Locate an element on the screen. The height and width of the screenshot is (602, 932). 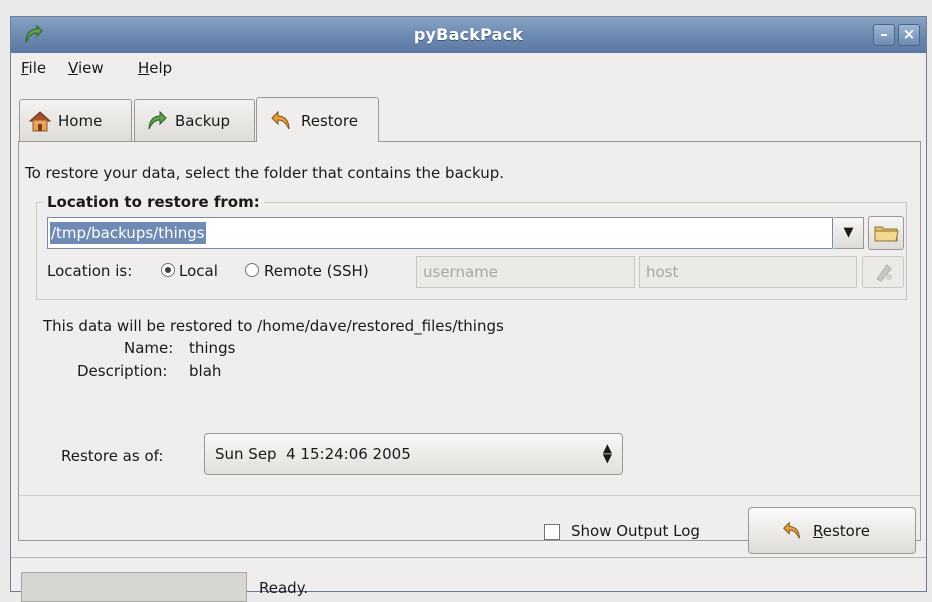
description-value: blah is located at coordinates (205, 371).